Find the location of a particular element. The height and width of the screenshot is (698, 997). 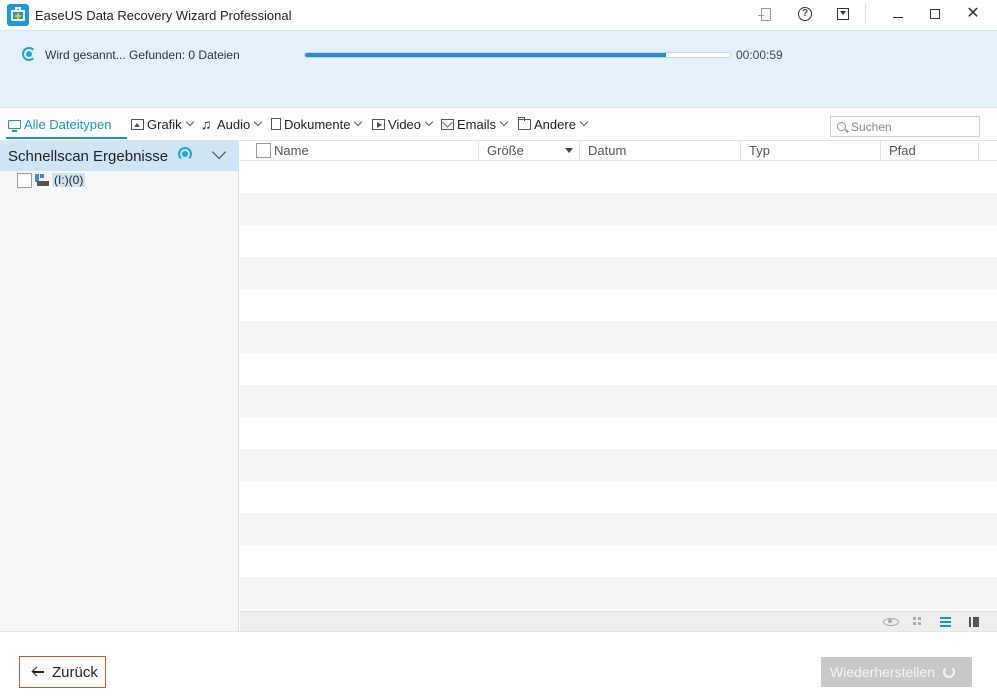

filter-label: Alle Dateitypen is located at coordinates (68, 124).